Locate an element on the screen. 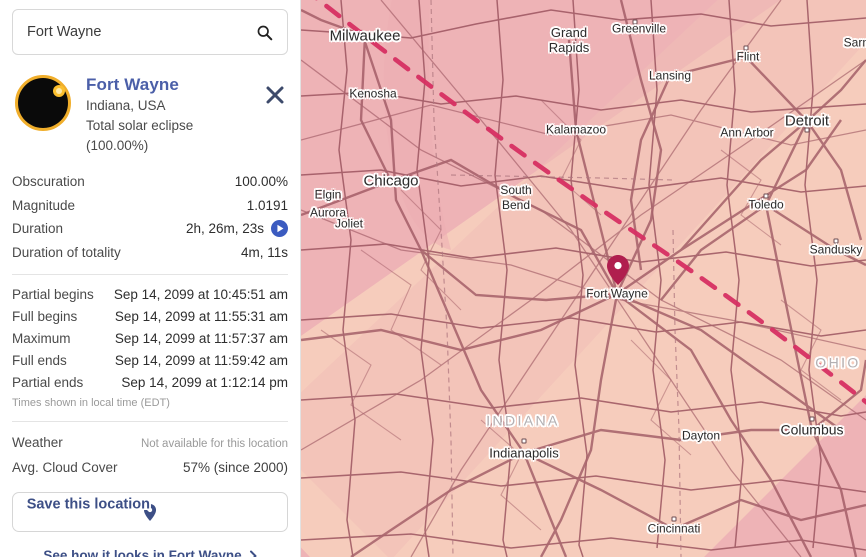 The image size is (866, 557). stat-value: 1.0191 is located at coordinates (267, 205).